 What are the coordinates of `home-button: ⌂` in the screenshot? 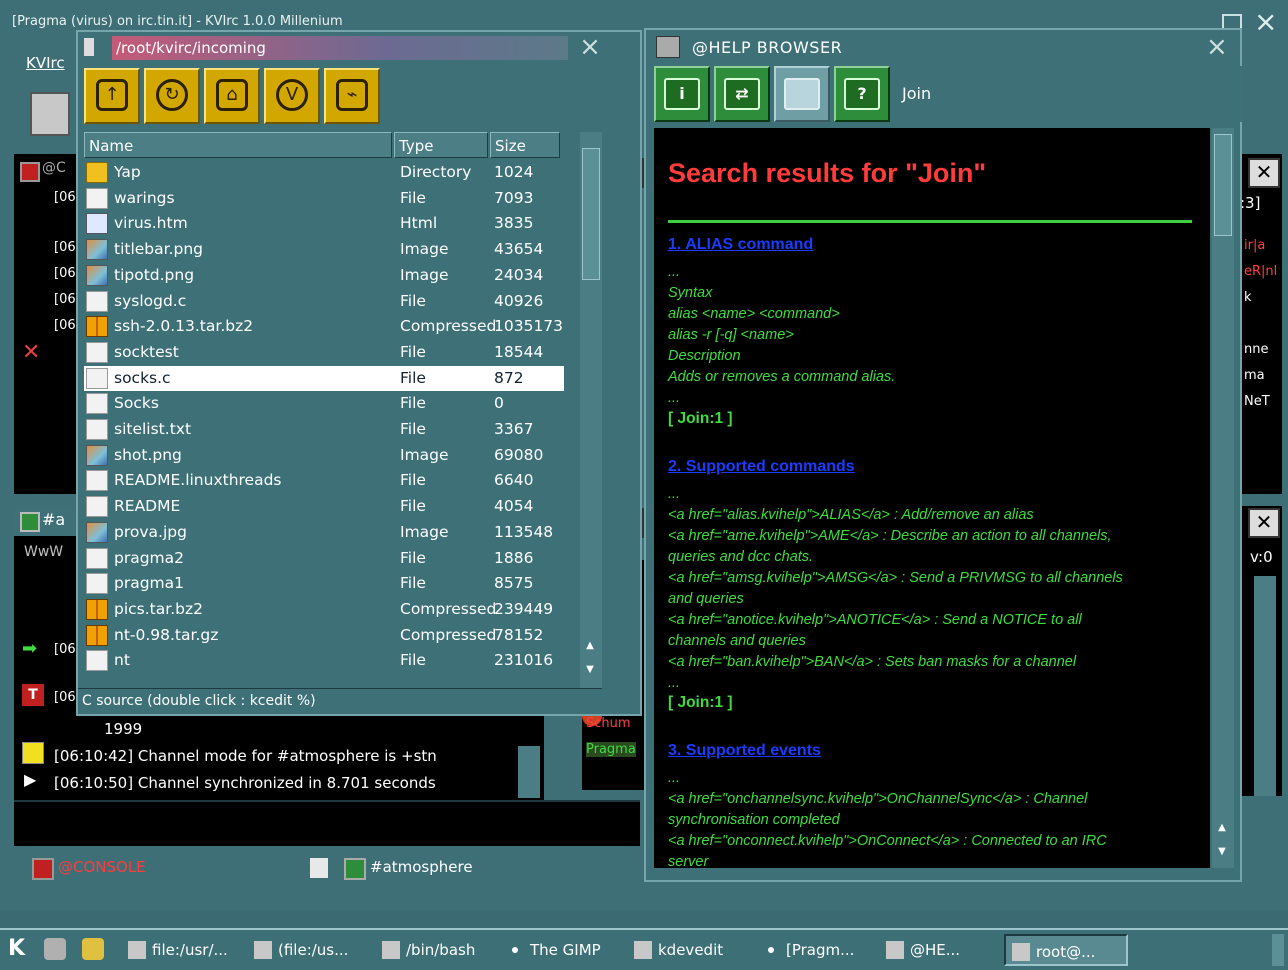 It's located at (232, 96).